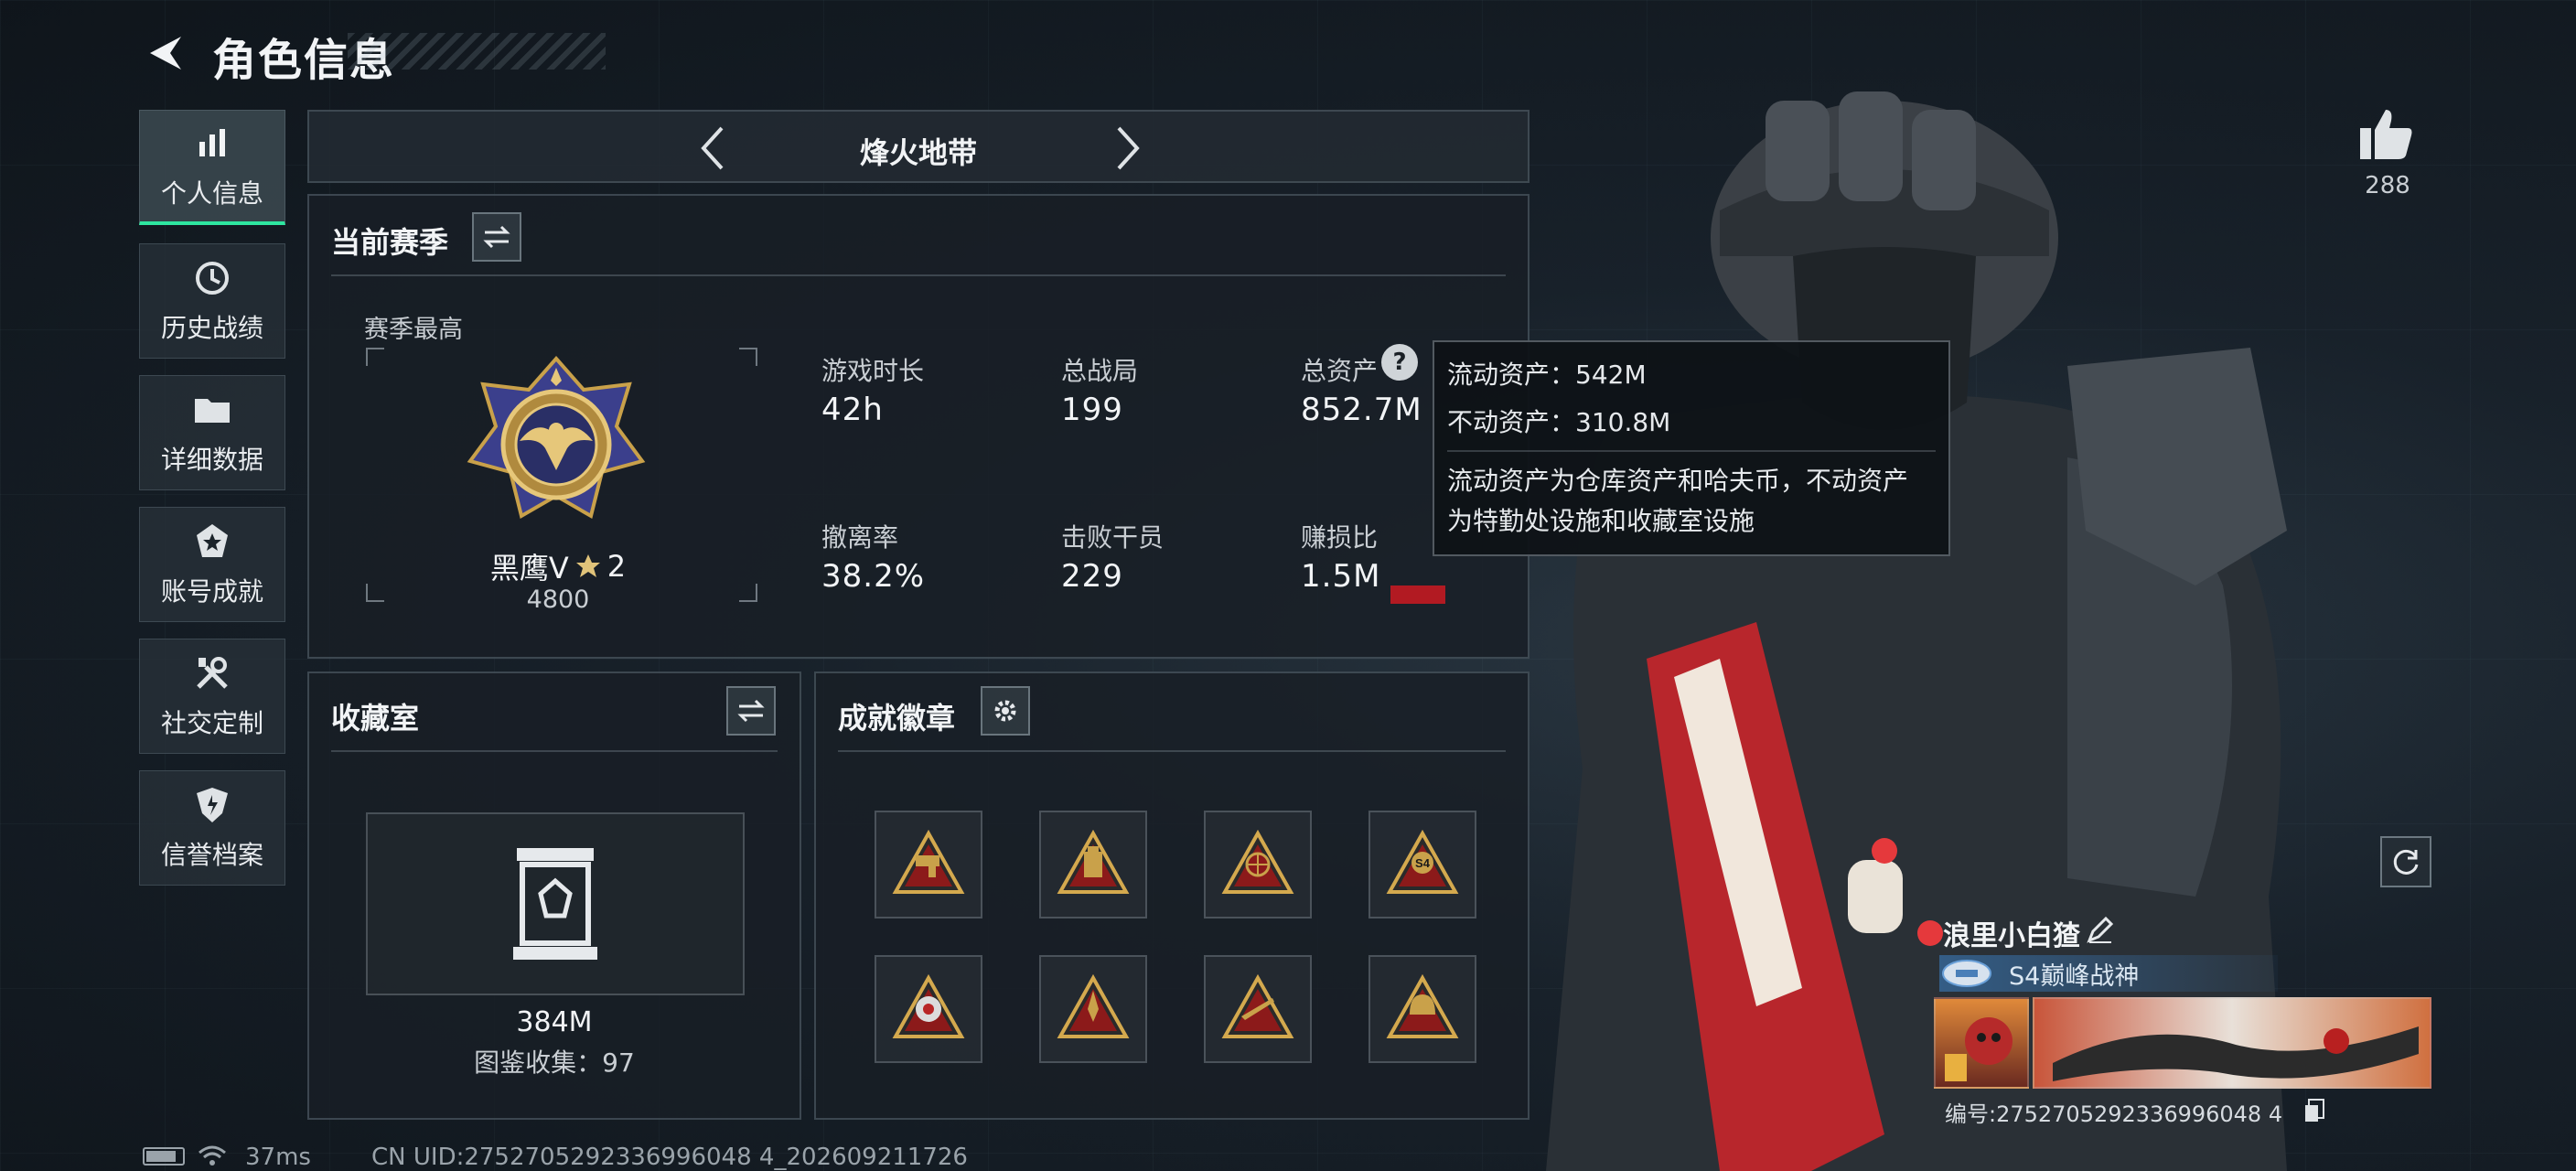 This screenshot has height=1171, width=2576. Describe the element at coordinates (212, 144) in the screenshot. I see `bar-chart-icon` at that location.